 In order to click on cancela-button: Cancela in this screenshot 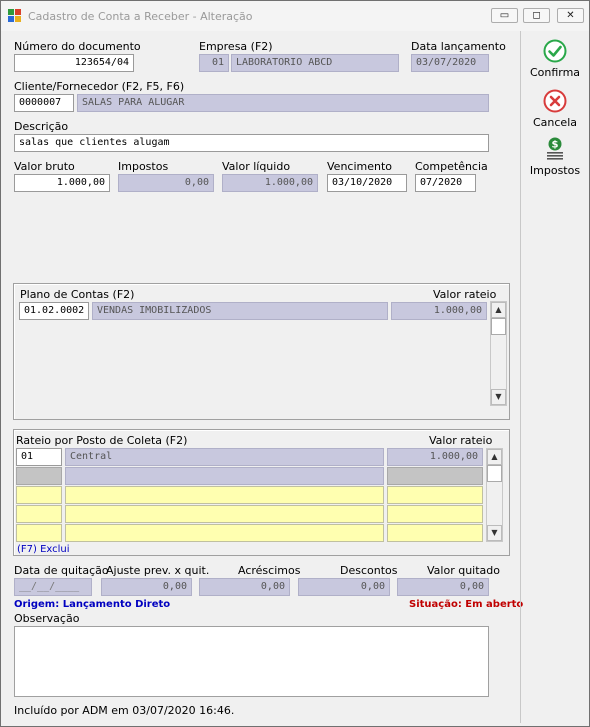, I will do `click(555, 109)`.